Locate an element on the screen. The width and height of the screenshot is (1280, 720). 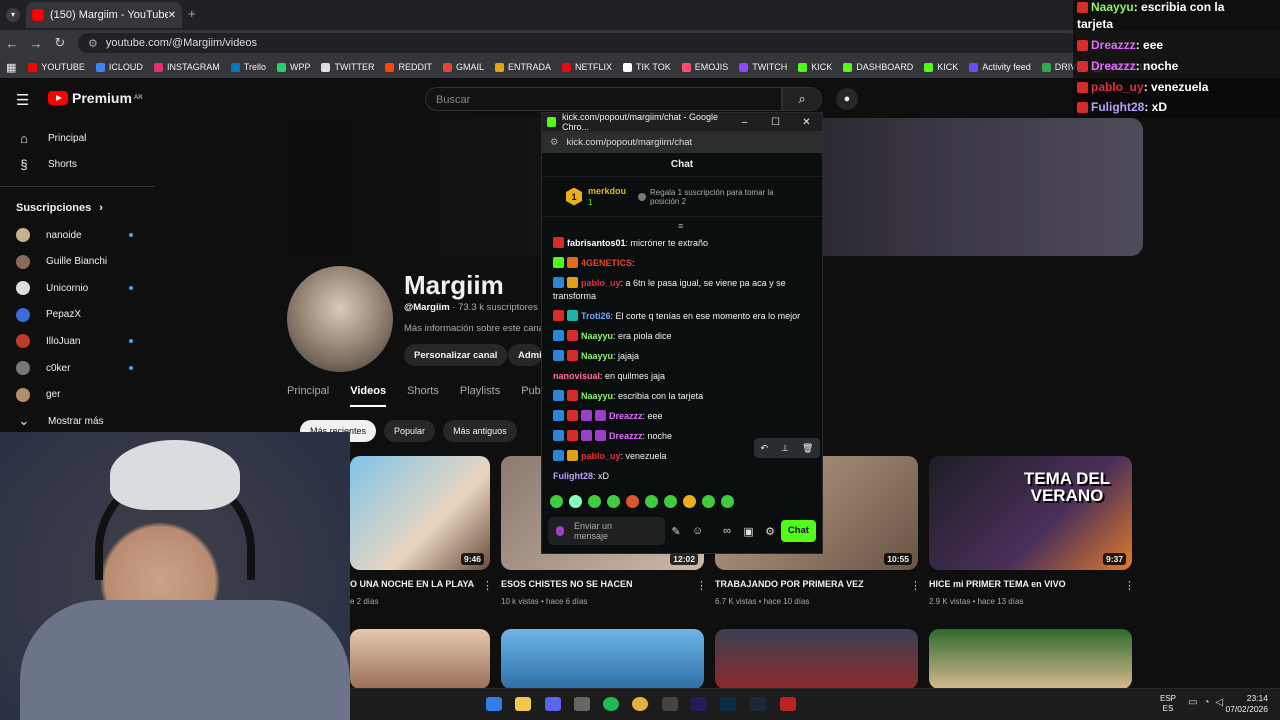
chat-message: Naayyu: escribia con la tarjeta is located at coordinates (684, 396).